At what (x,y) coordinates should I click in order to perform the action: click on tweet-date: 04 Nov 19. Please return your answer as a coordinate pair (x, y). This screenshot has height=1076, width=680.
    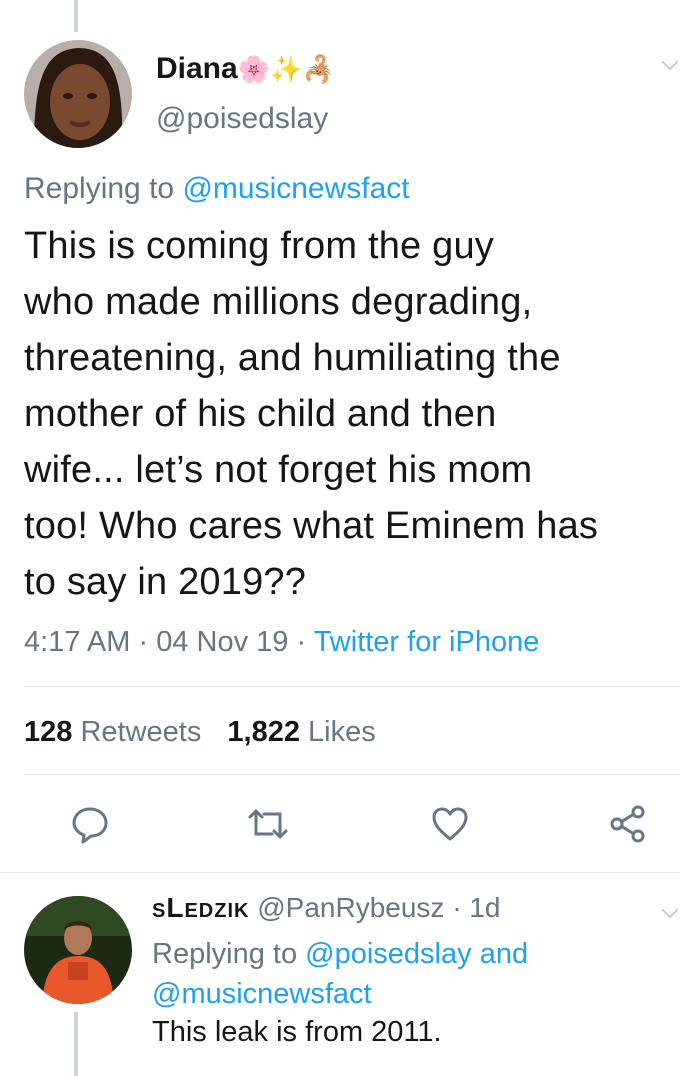
    Looking at the image, I should click on (222, 642).